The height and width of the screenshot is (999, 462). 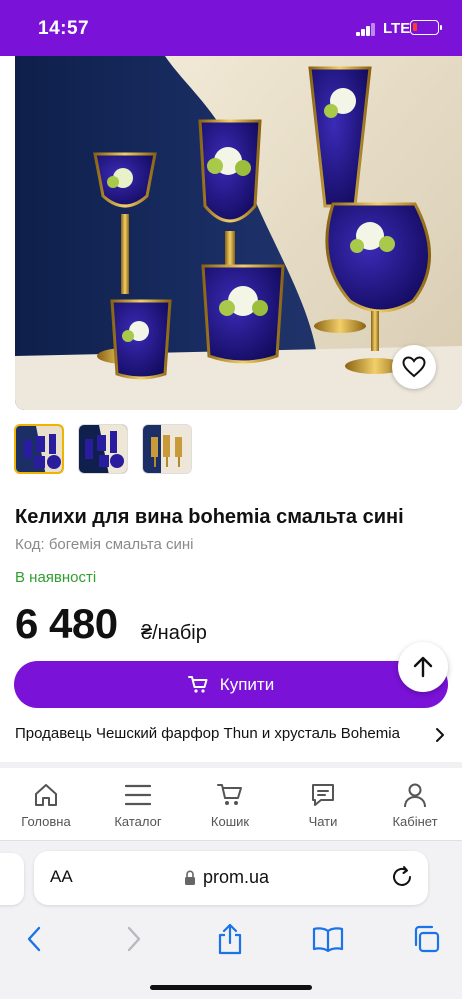 I want to click on bottom-navigation: Головна Каталог Кошик Чати Кабінет, so click(x=231, y=804).